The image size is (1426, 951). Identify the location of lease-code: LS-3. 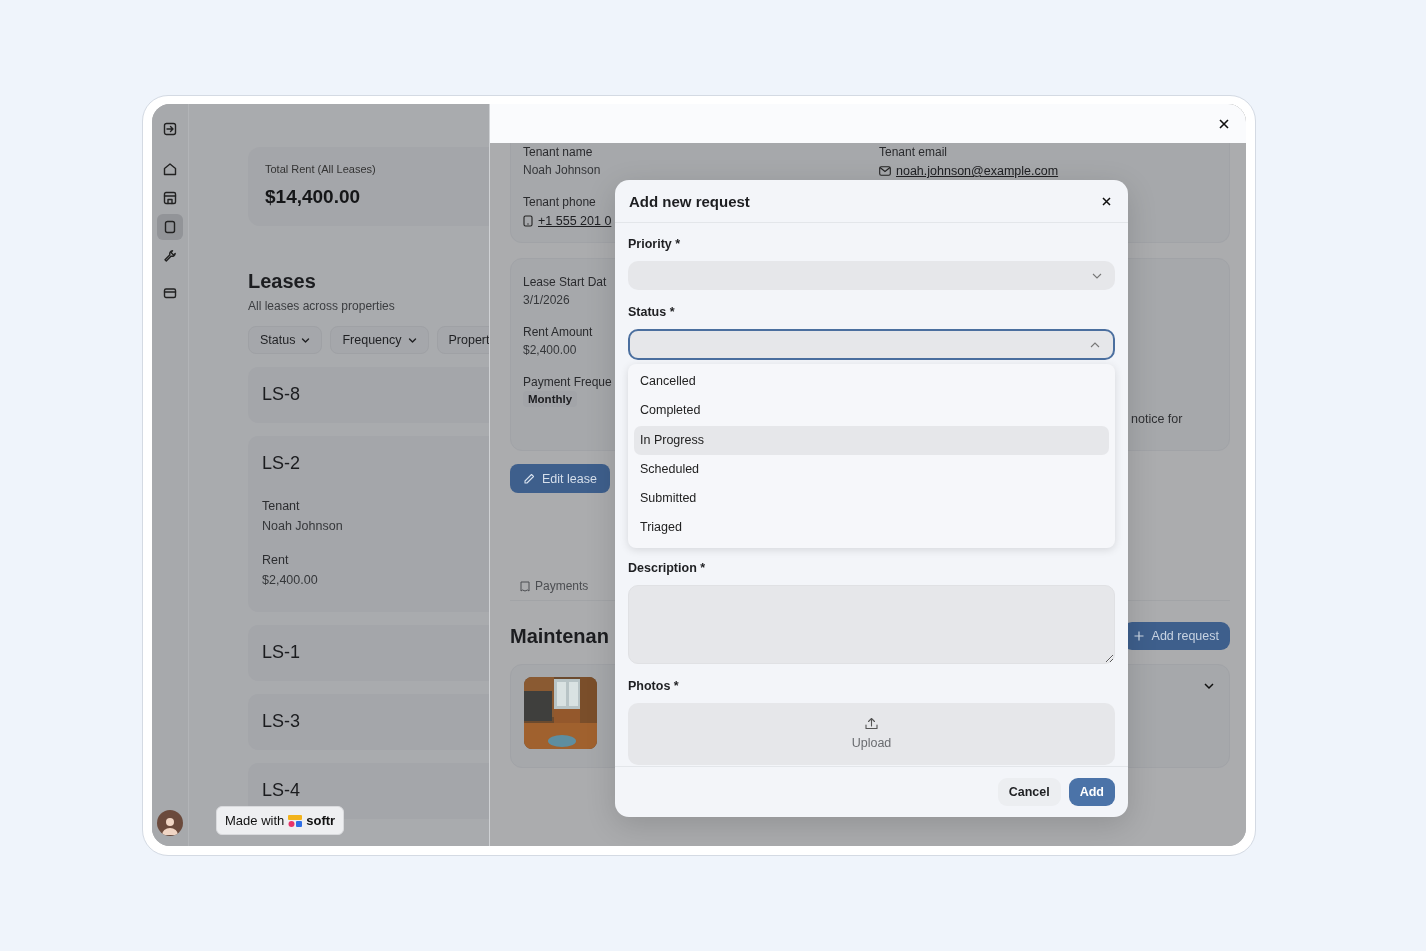
(282, 721).